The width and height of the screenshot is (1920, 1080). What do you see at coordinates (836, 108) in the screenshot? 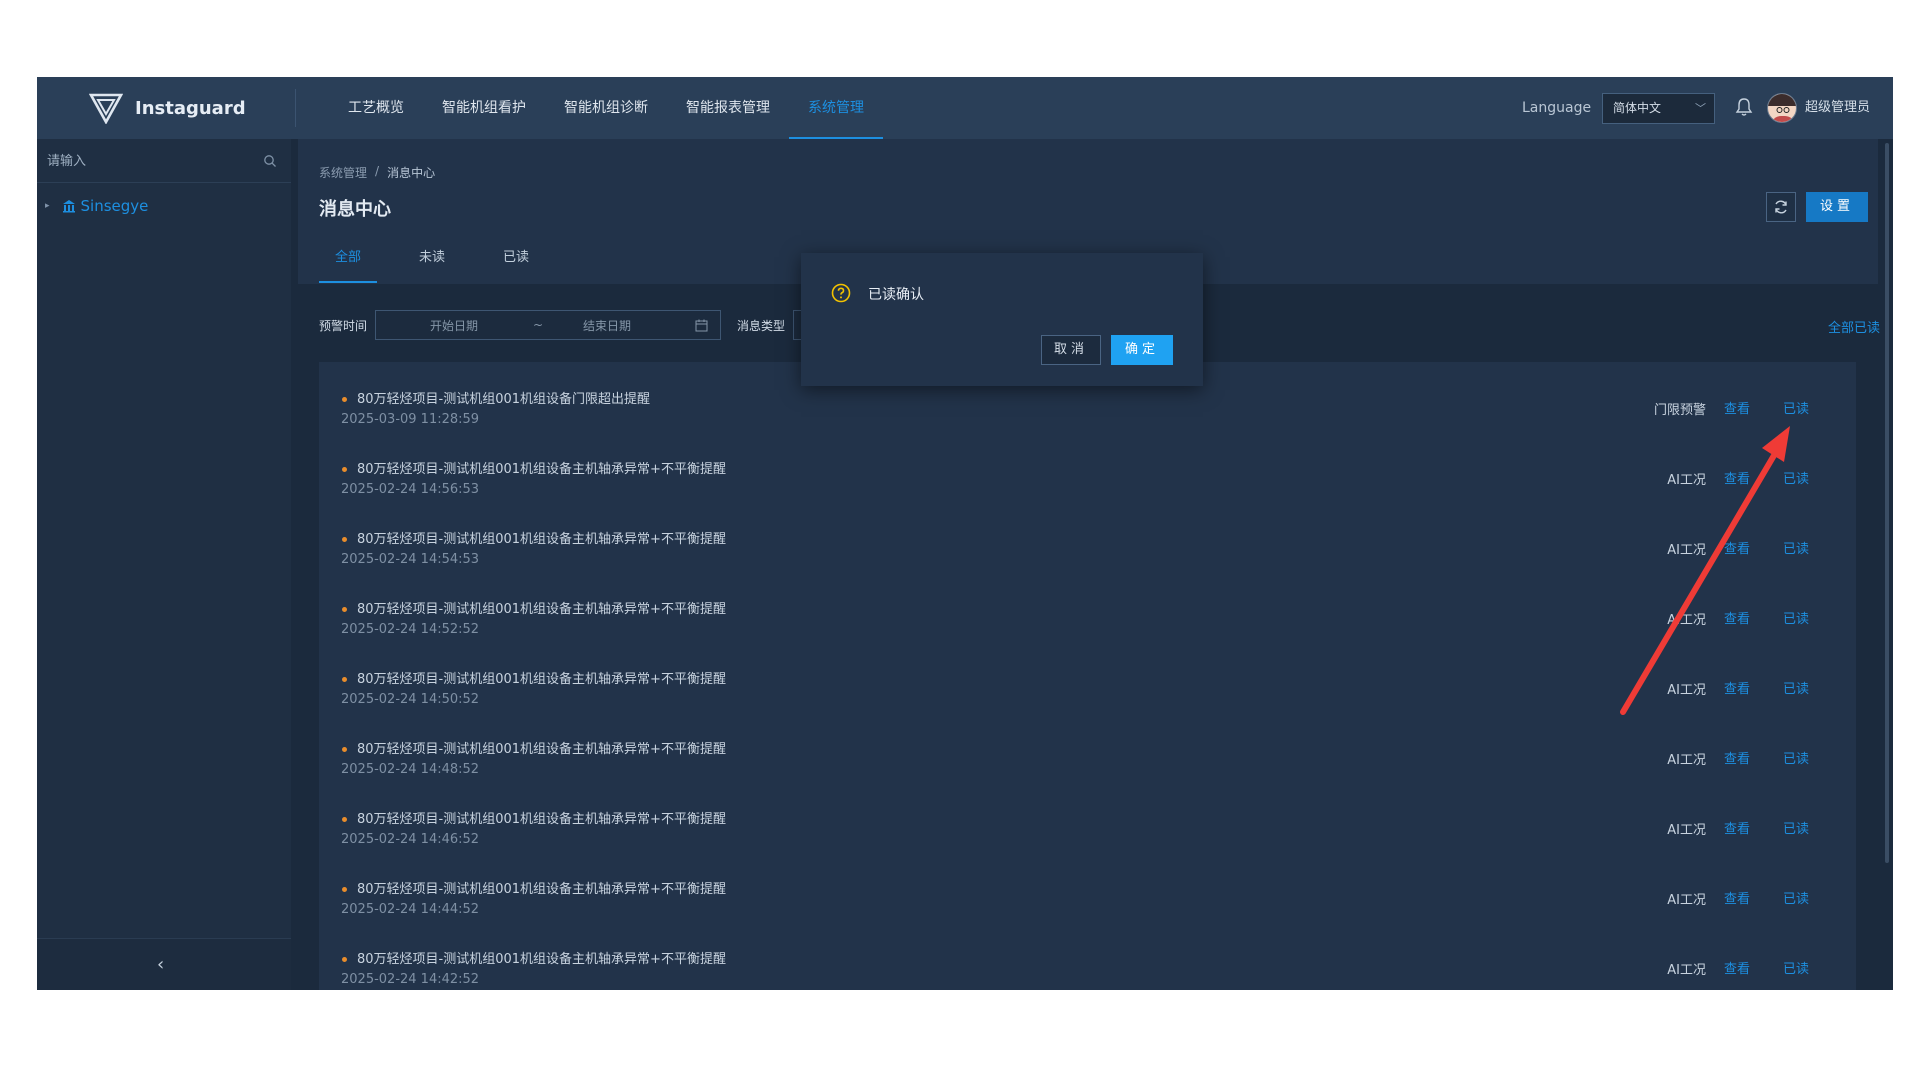
I see `nav-item-system-management: 系统管理` at bounding box center [836, 108].